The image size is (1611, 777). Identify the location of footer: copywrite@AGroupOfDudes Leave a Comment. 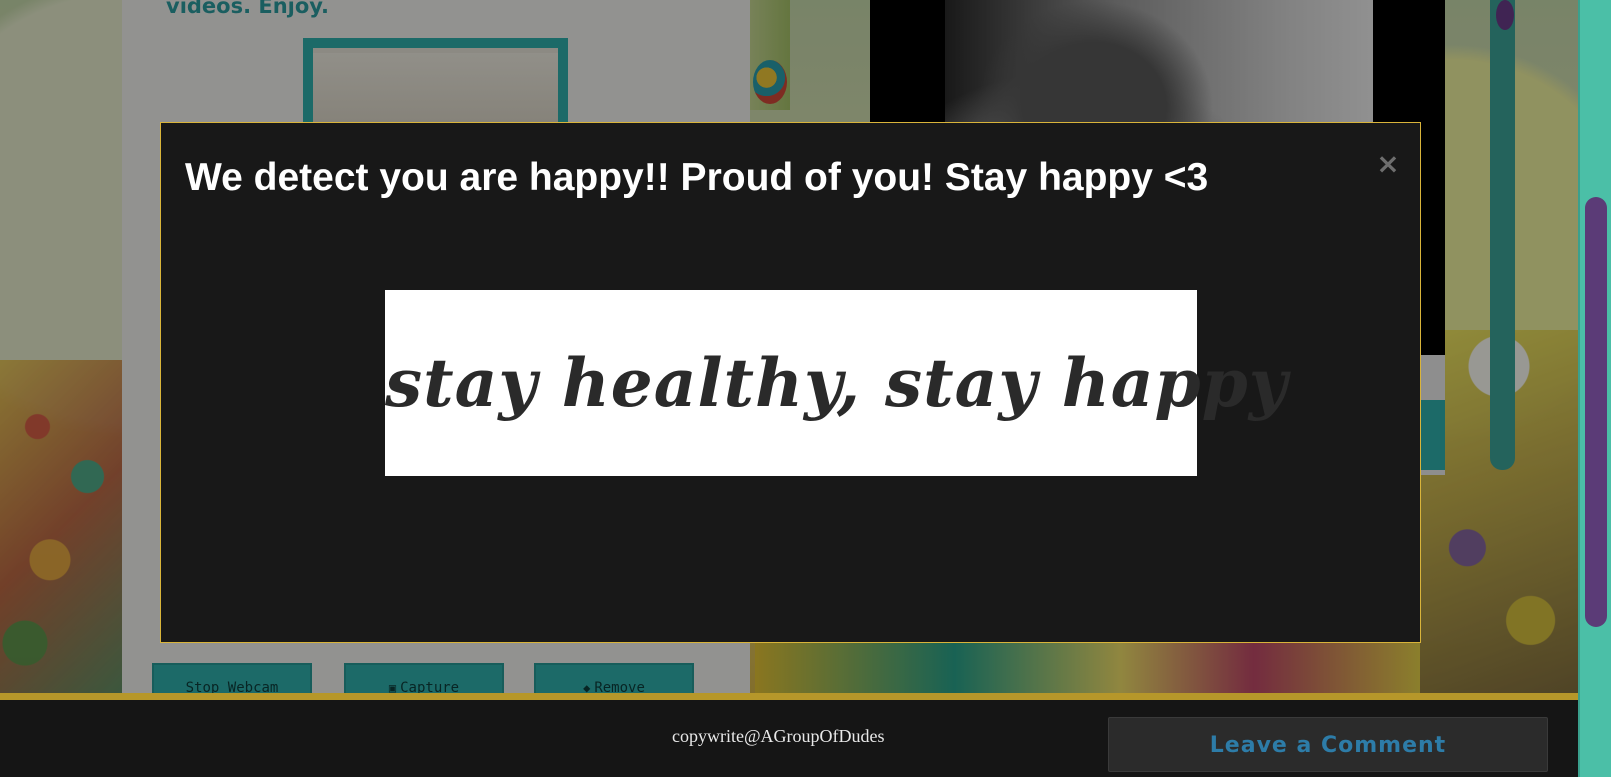
(789, 735).